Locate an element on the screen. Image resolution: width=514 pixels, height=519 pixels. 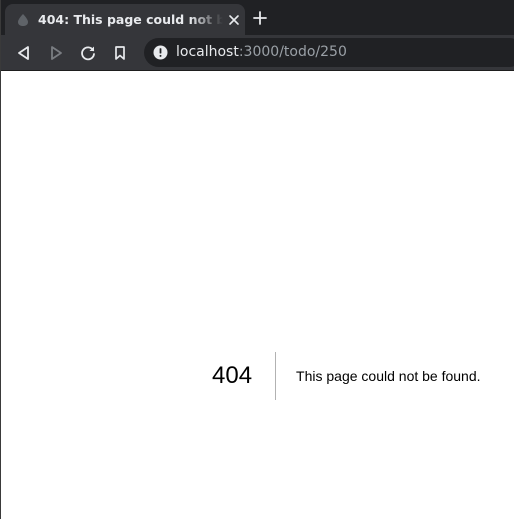
url-text: localhost:3000/todo/250 is located at coordinates (261, 52).